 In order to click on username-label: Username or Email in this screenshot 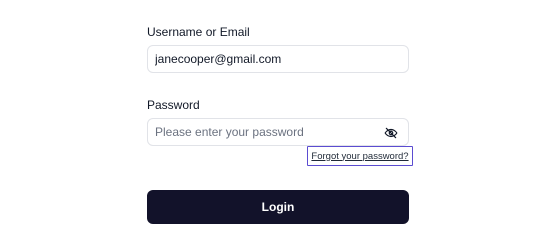, I will do `click(198, 32)`.